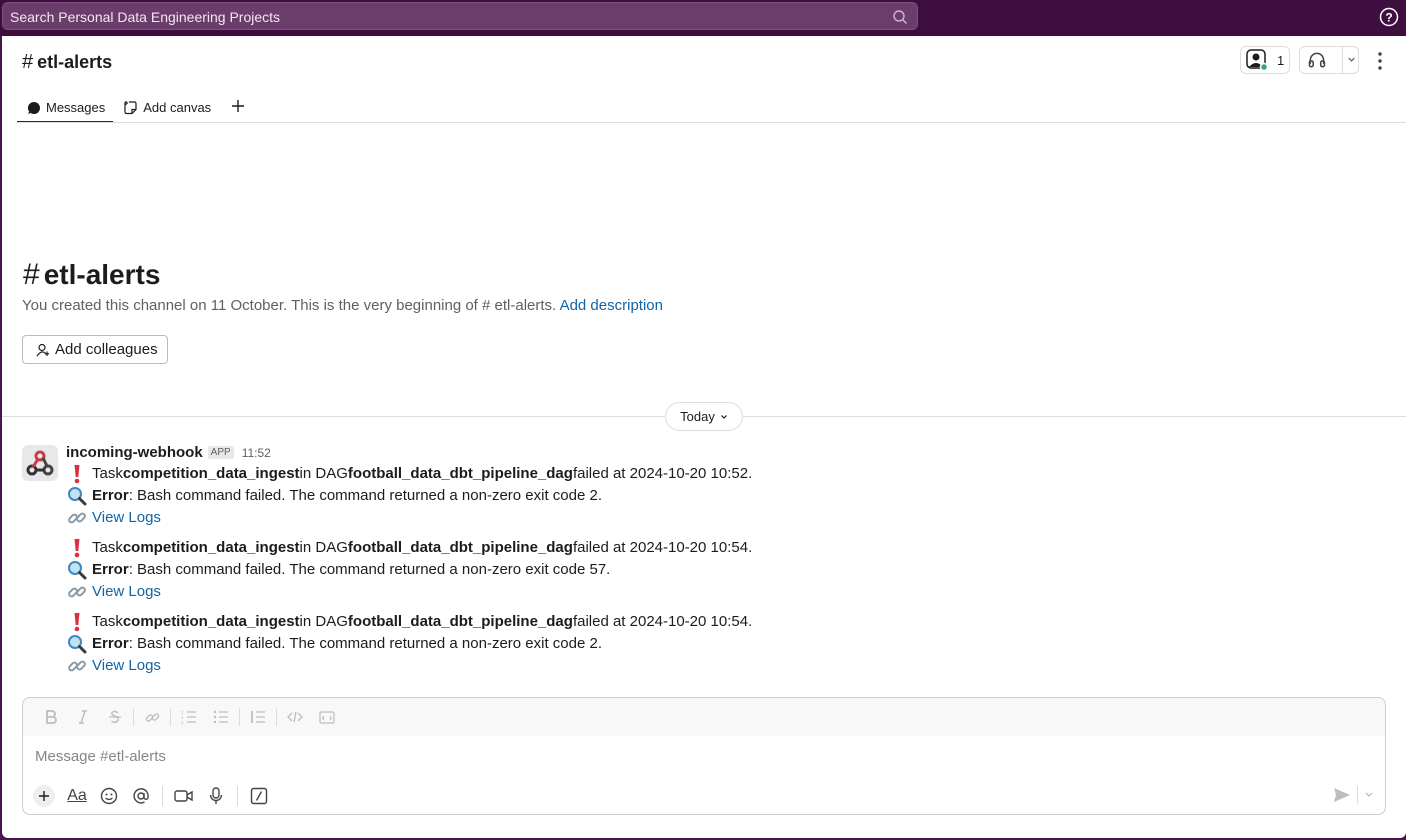  I want to click on alert-text: failed at 2024-10-20 10:52., so click(662, 473).